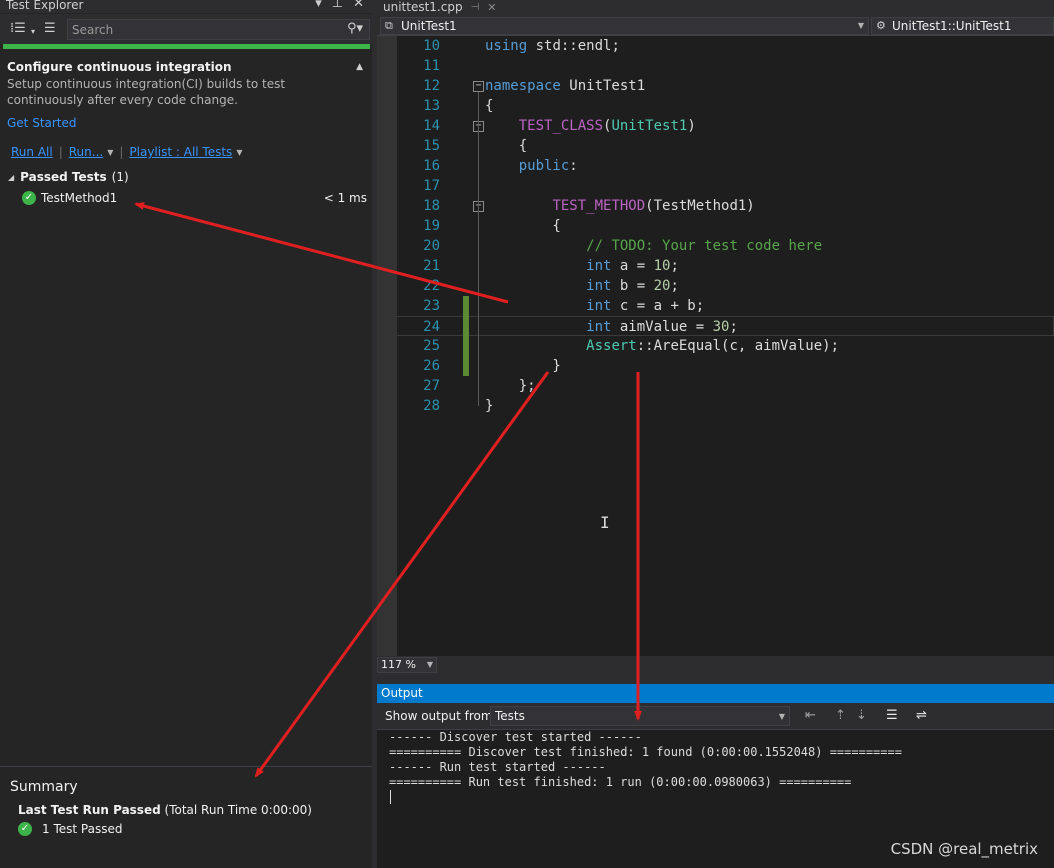  What do you see at coordinates (389, 25) in the screenshot?
I see `project-icon: ⧉` at bounding box center [389, 25].